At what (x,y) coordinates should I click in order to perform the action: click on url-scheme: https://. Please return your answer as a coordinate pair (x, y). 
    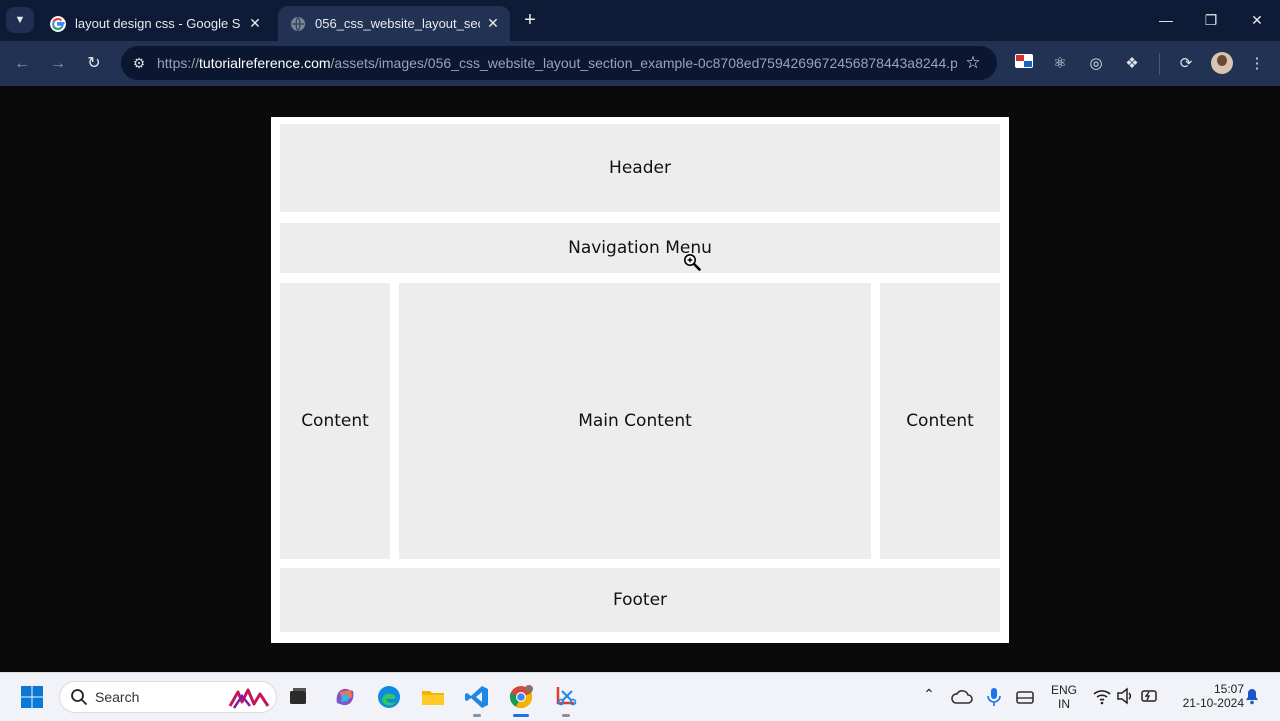
    Looking at the image, I should click on (178, 63).